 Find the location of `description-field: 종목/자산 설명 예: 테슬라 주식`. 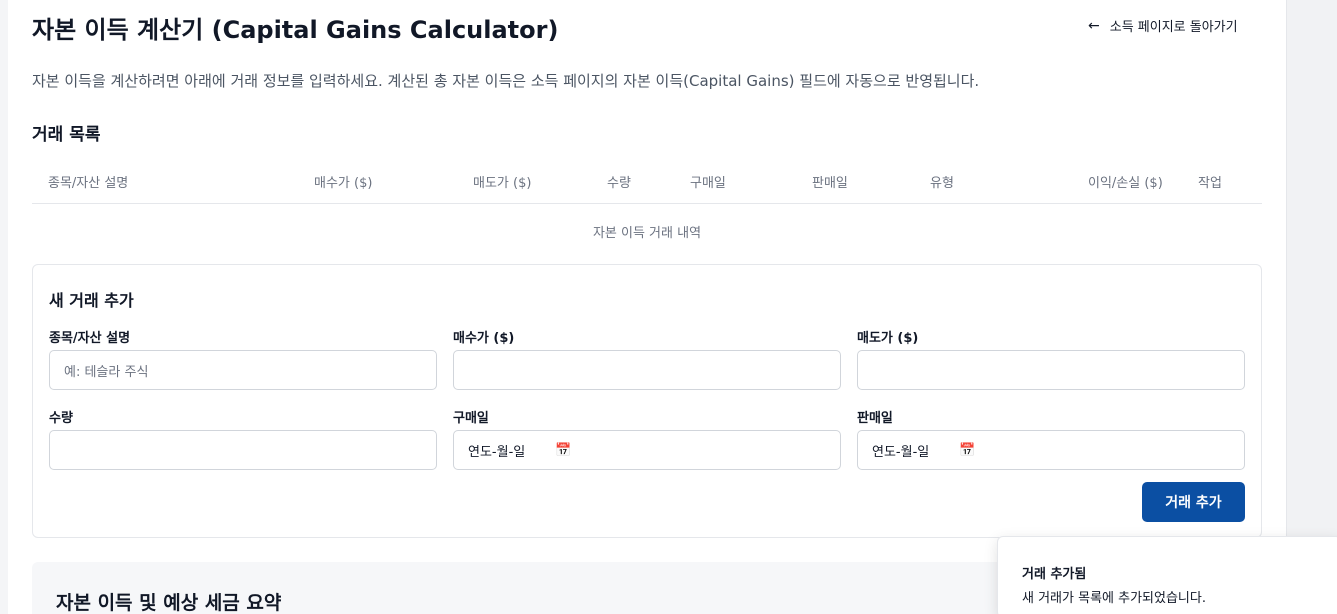

description-field: 종목/자산 설명 예: 테슬라 주식 is located at coordinates (243, 358).